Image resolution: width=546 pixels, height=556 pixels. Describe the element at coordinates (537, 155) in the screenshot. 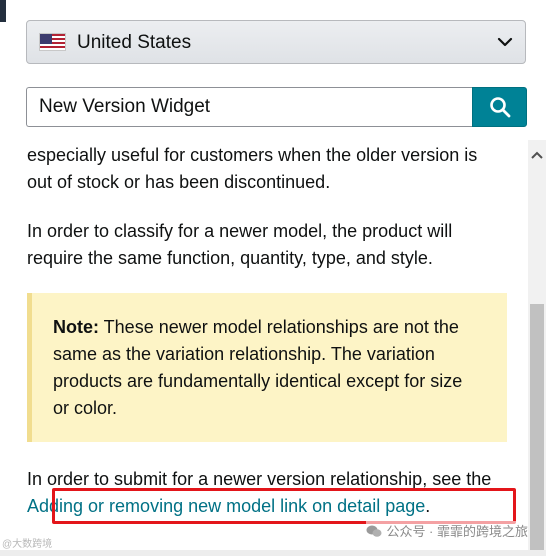

I see `scroll-up-arrow-icon` at that location.